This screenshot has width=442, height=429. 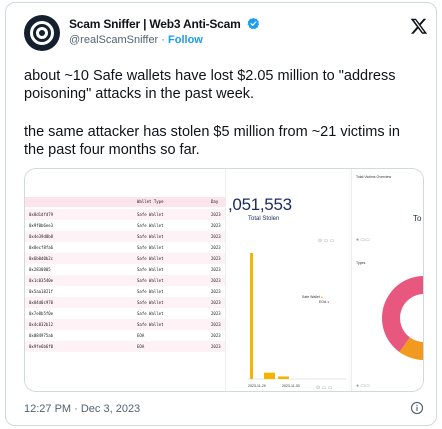 What do you see at coordinates (41, 247) in the screenshot?
I see `table-cell-address: 0x8ecf8fa6` at bounding box center [41, 247].